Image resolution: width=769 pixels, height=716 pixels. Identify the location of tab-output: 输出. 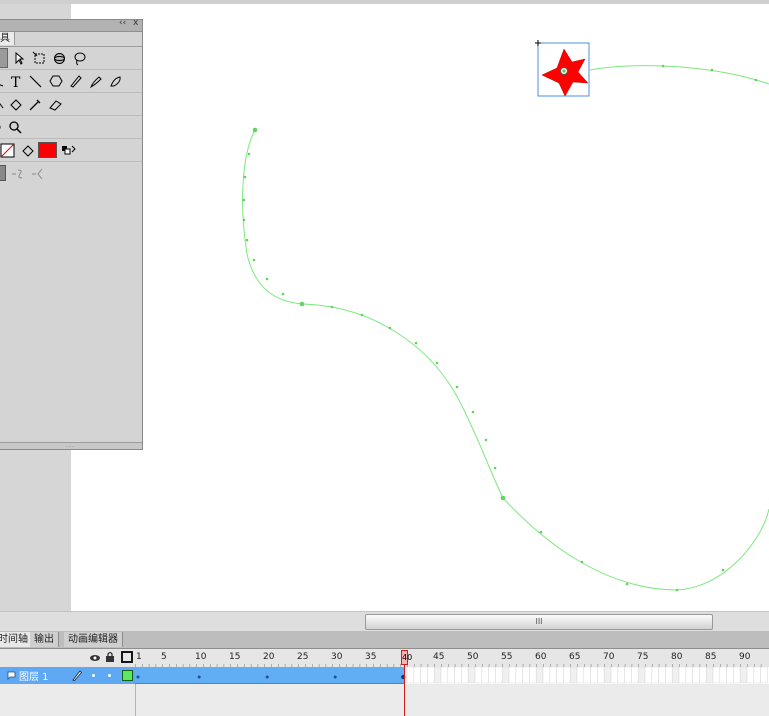
(44, 639).